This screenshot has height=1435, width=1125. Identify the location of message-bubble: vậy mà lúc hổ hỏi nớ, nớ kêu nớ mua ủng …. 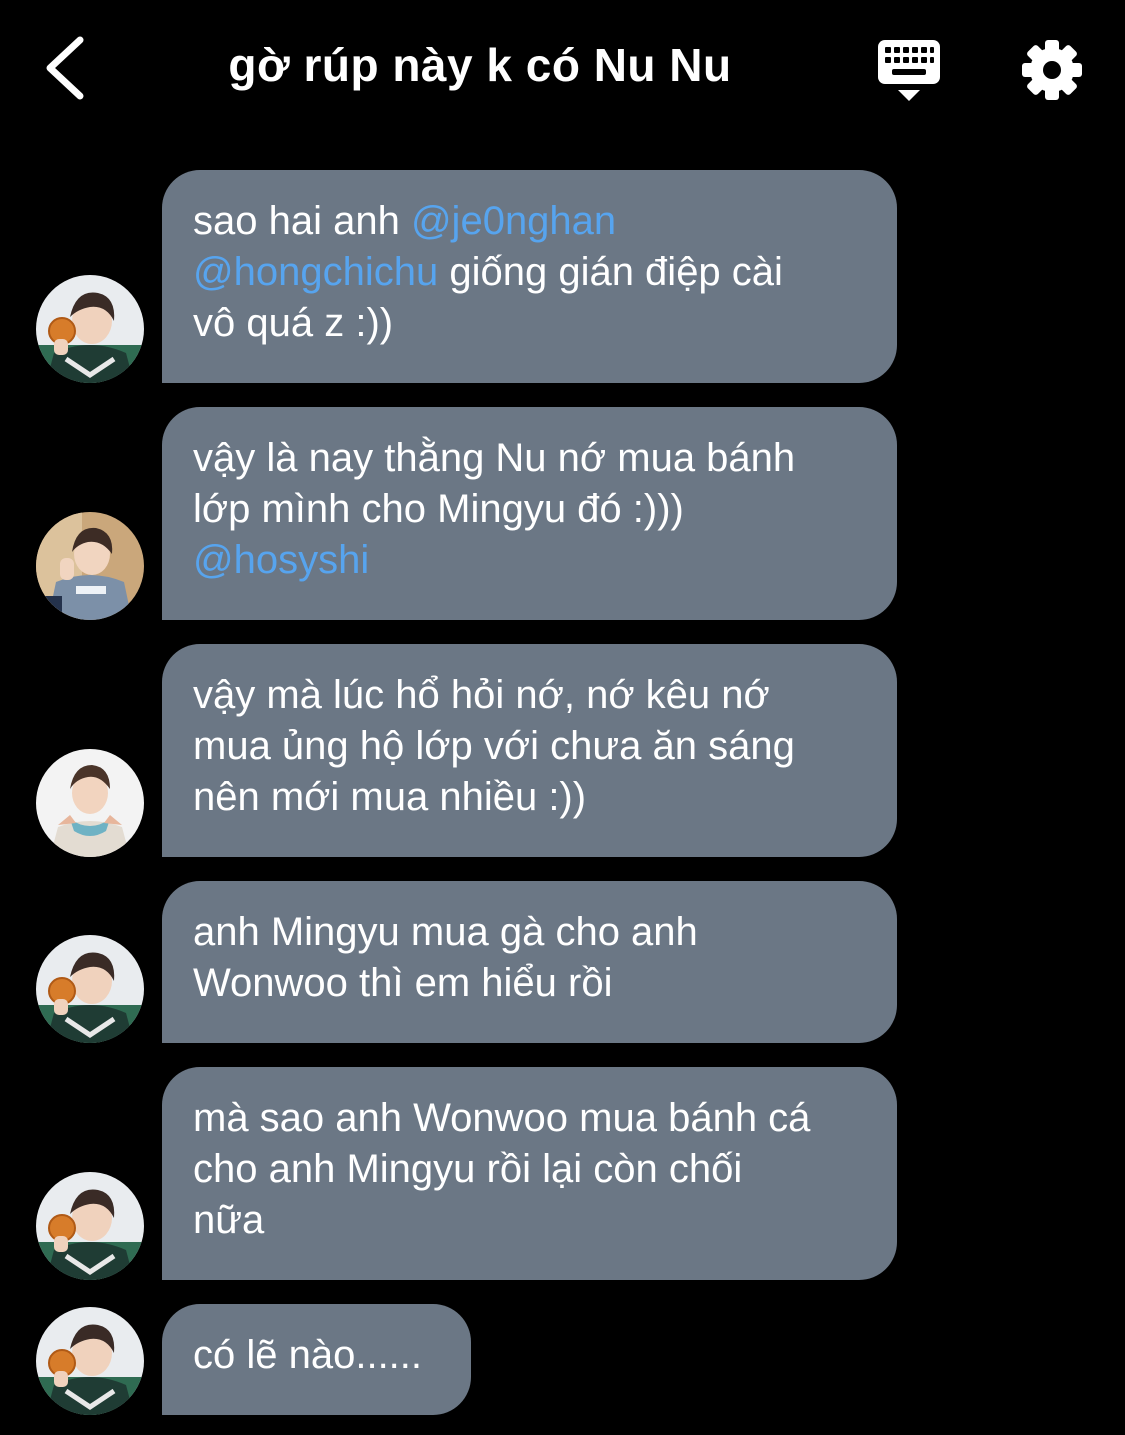
(529, 750).